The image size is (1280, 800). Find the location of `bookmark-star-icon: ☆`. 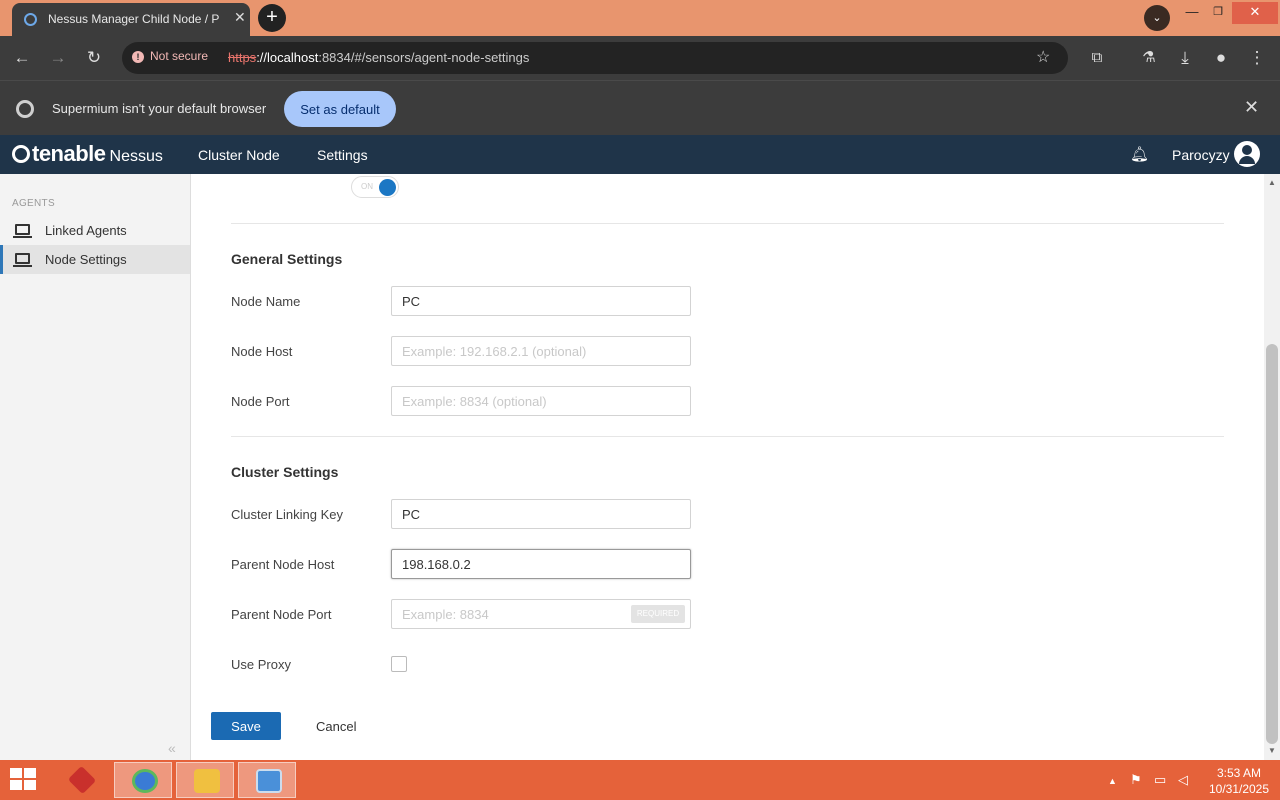

bookmark-star-icon: ☆ is located at coordinates (1043, 57).